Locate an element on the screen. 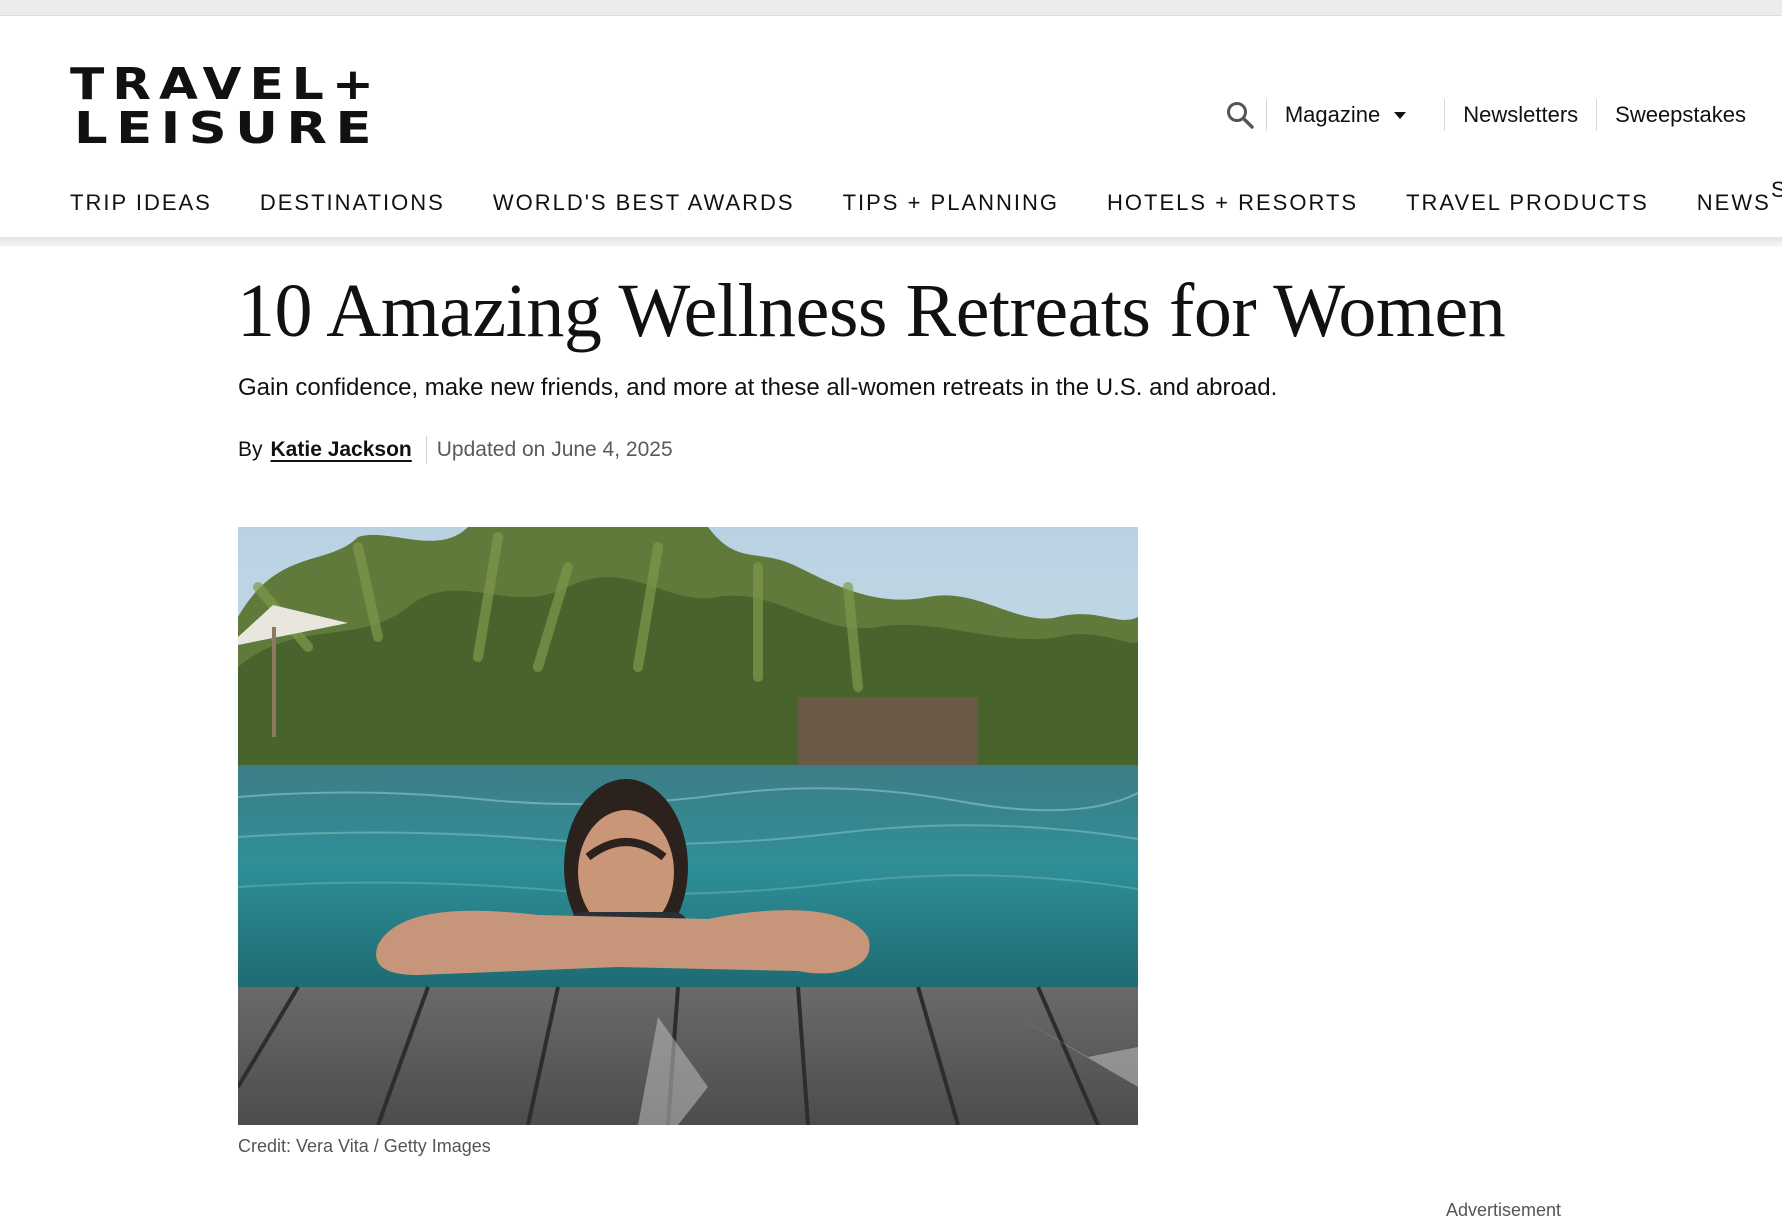  logo-line-2: LEISURE is located at coordinates (227, 127).